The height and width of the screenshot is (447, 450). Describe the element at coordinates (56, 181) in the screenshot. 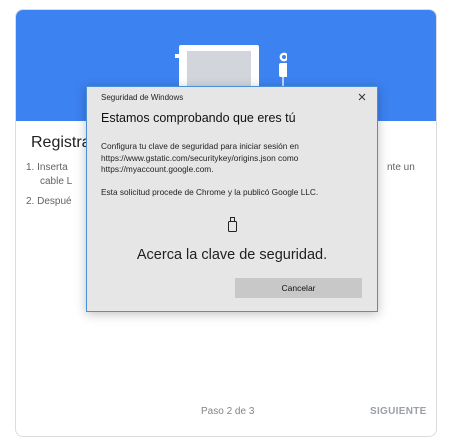

I see `step-1-text-cont: cable L` at that location.